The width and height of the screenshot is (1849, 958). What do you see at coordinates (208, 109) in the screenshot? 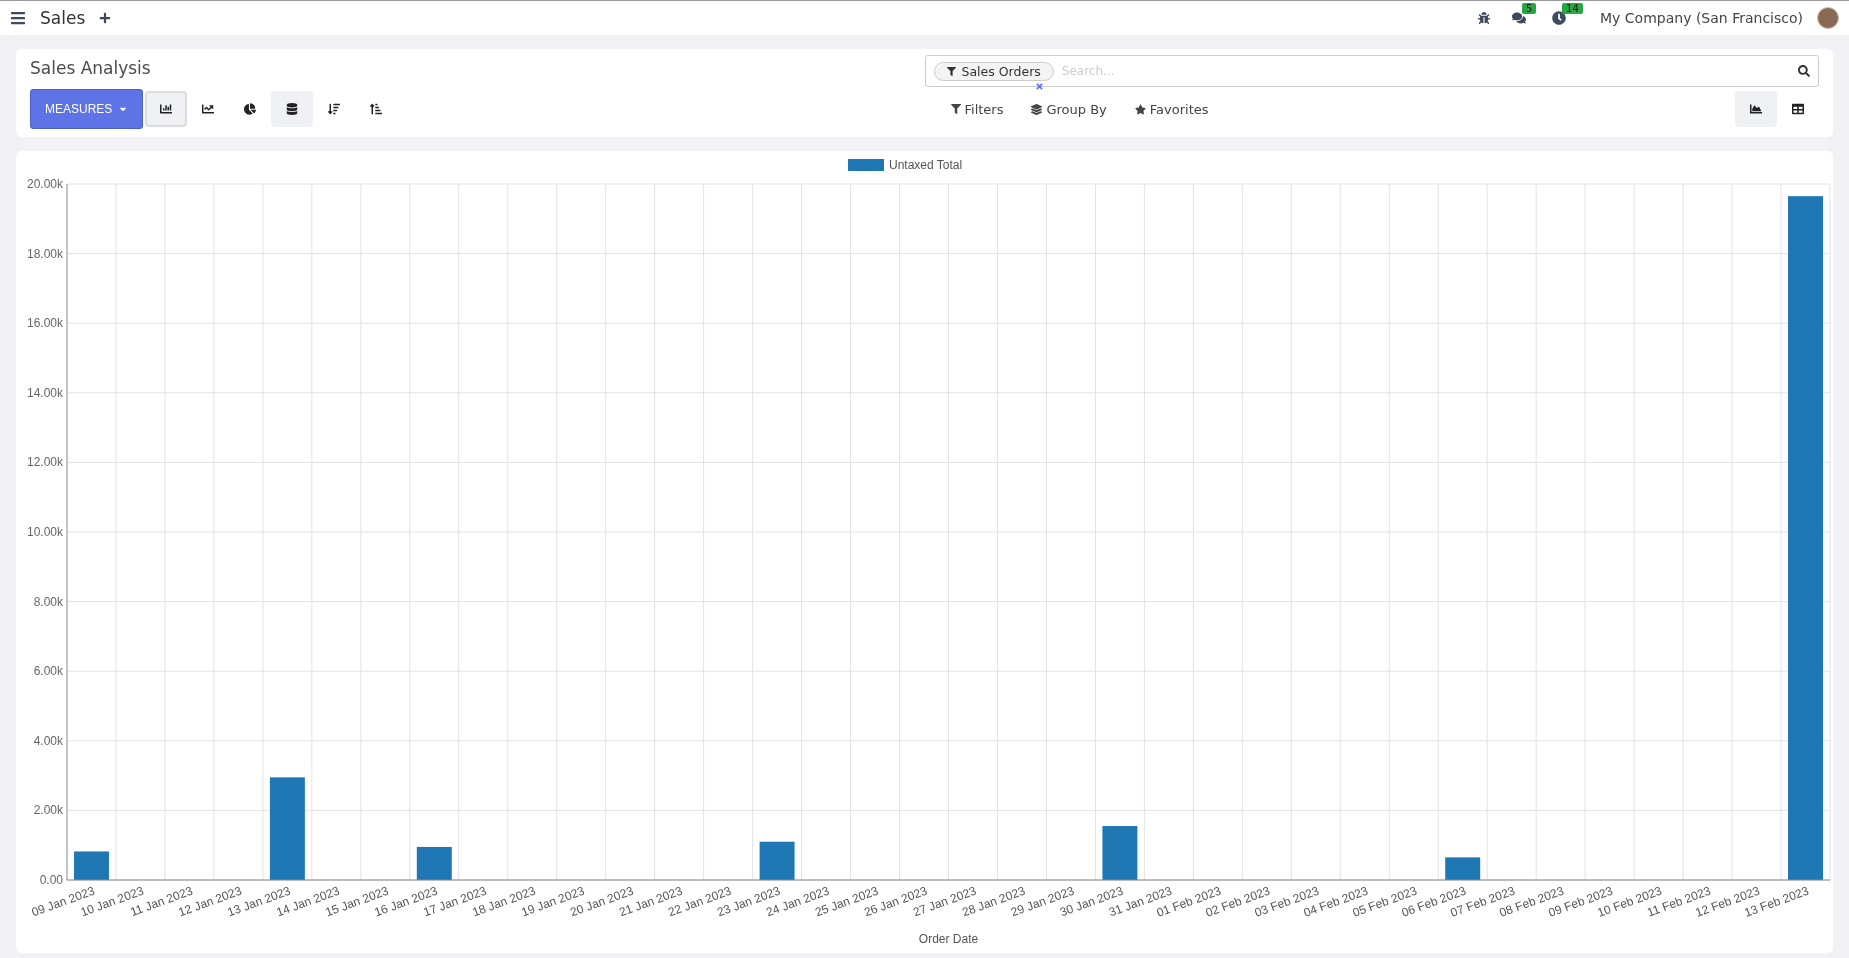
I see `line-chart-icon` at bounding box center [208, 109].